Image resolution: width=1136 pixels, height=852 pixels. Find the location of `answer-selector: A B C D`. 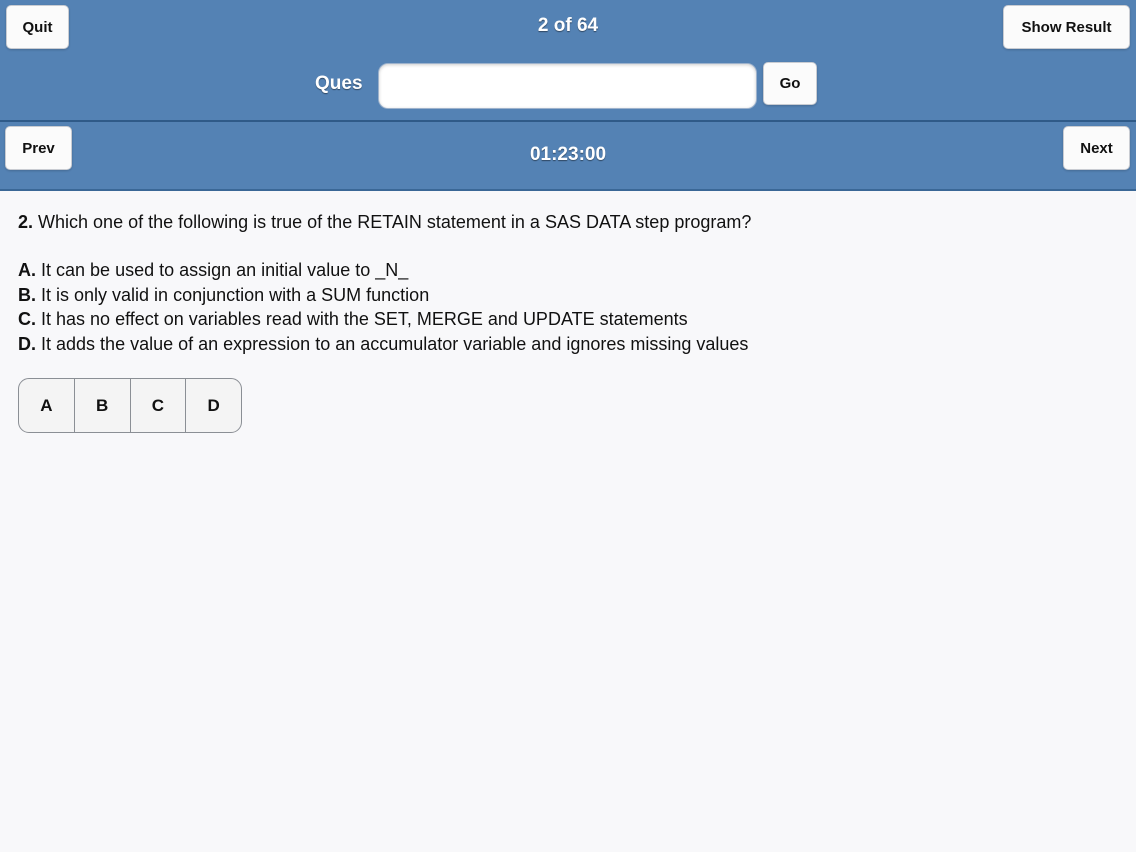

answer-selector: A B C D is located at coordinates (130, 405).